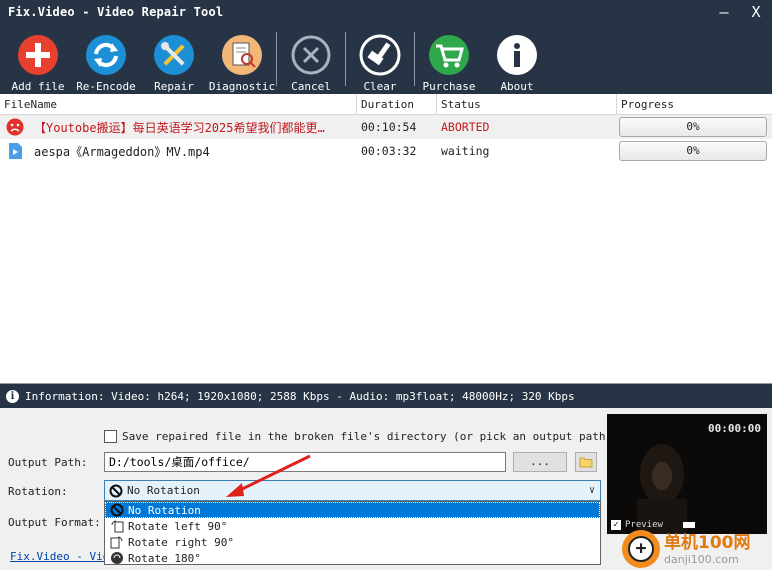 The width and height of the screenshot is (772, 570). Describe the element at coordinates (164, 558) in the screenshot. I see `rotation-option-label: Rotate 180°` at that location.